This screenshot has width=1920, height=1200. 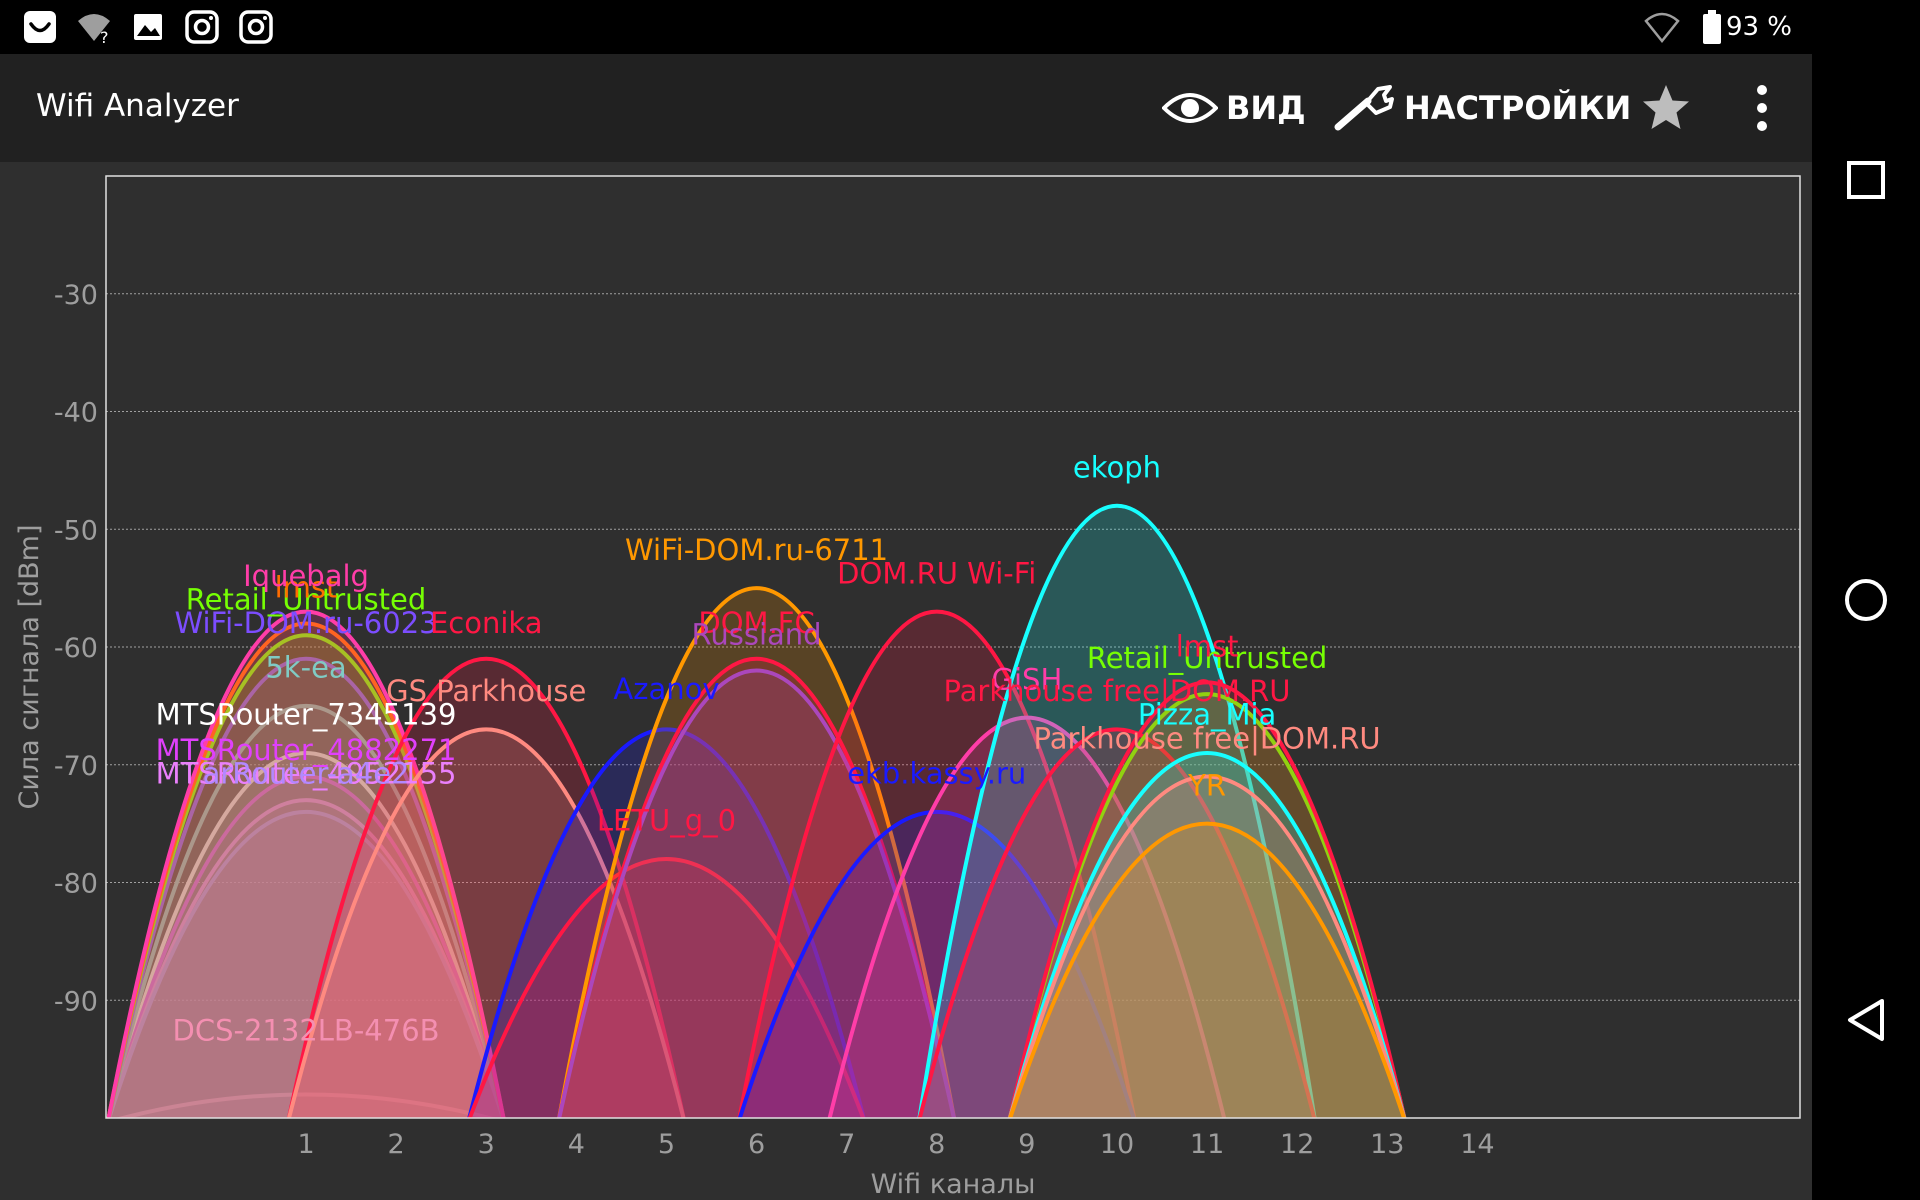 I want to click on view-button-label: ВИД, so click(x=1266, y=108).